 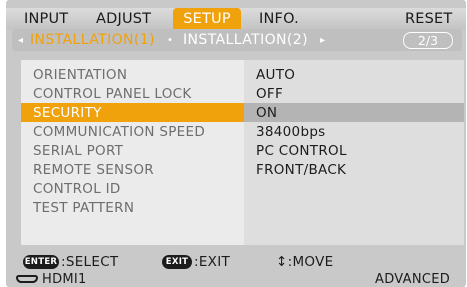 What do you see at coordinates (301, 151) in the screenshot?
I see `row-value: PC CONTROL` at bounding box center [301, 151].